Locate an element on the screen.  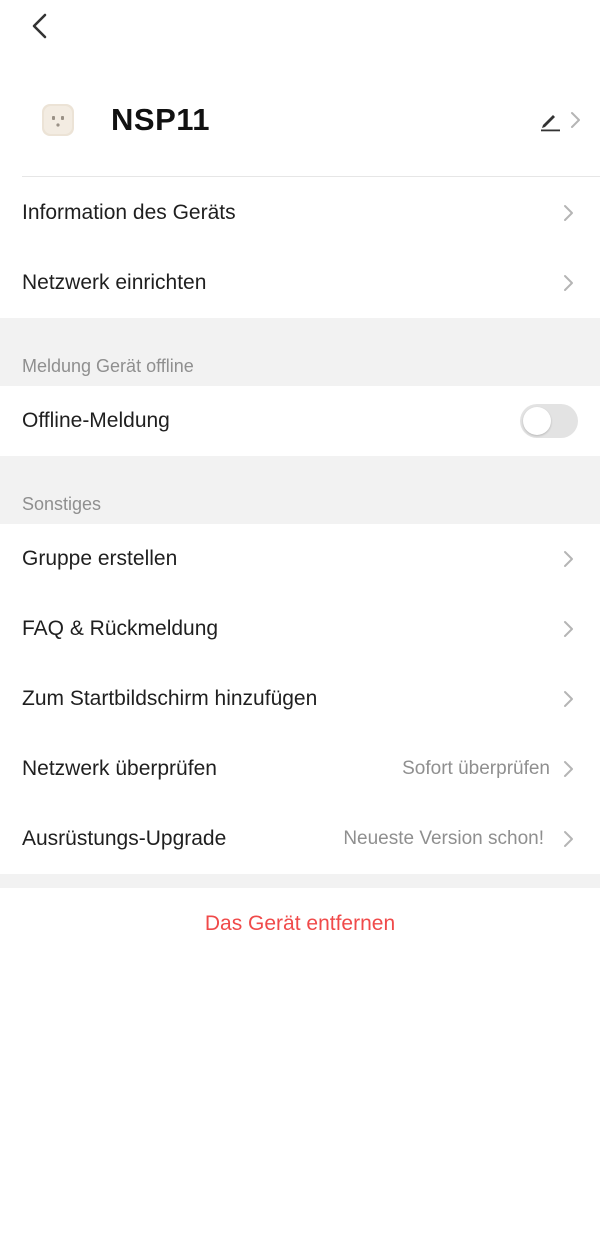
row-check-network: Netzwerk überprüfen Sofort überprüfen is located at coordinates (300, 769).